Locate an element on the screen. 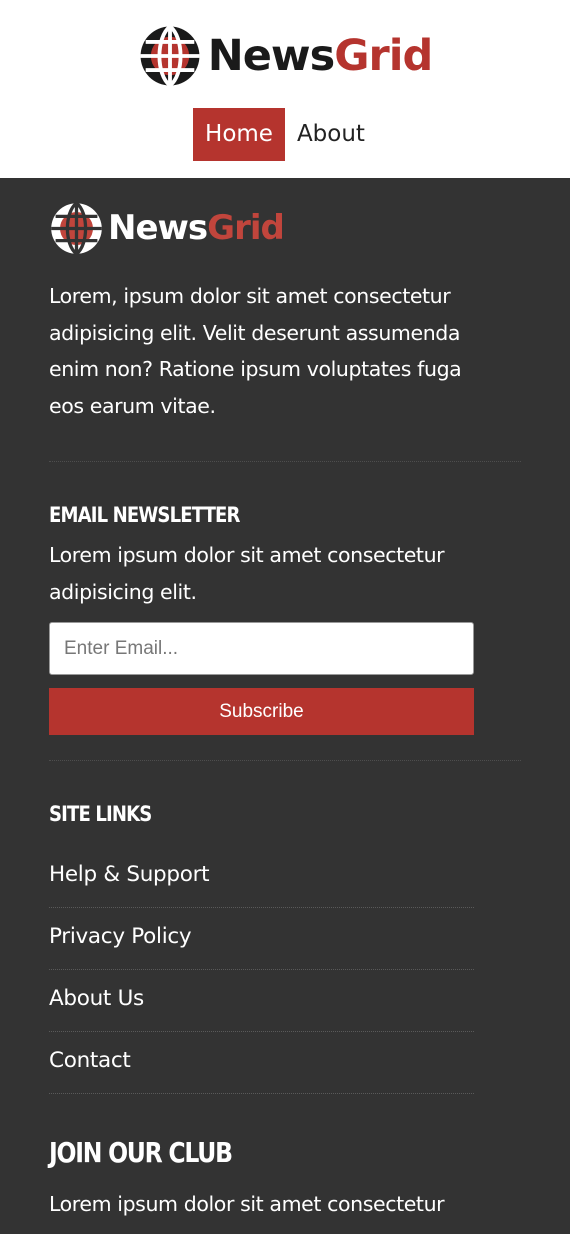 The image size is (570, 1234). nav-item-home: Home is located at coordinates (239, 134).